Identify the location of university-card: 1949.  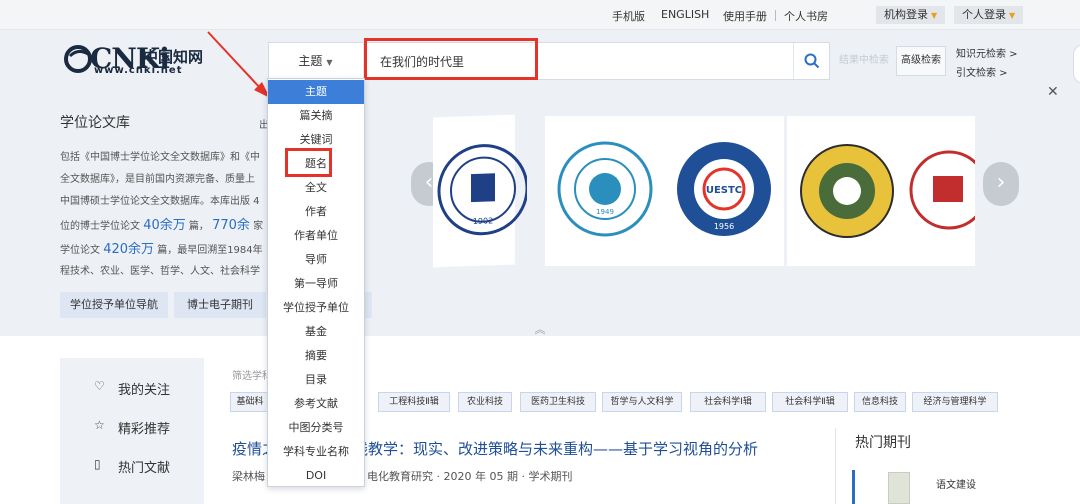
(605, 191).